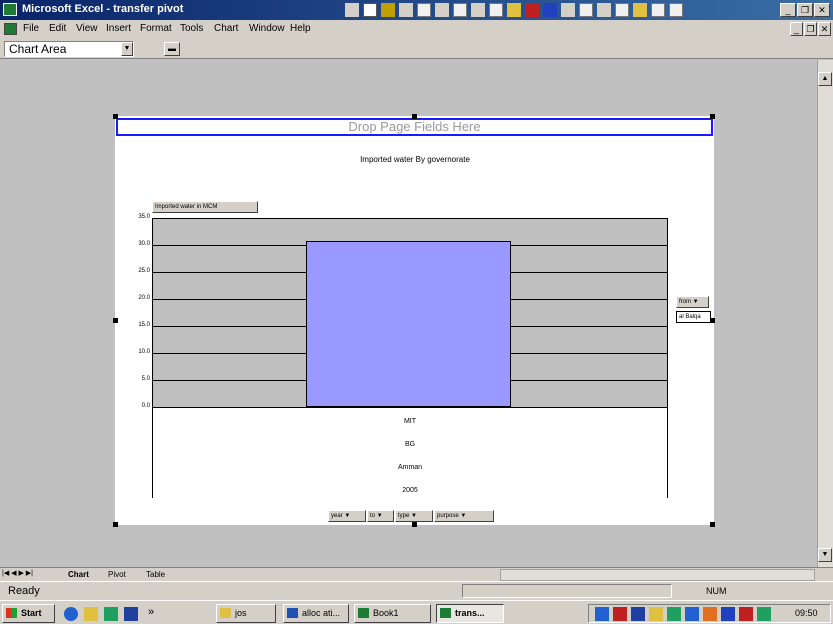 This screenshot has height=624, width=833. Describe the element at coordinates (17, 573) in the screenshot. I see `tab-scroll-buttons: |◀ ◀ ▶ ▶|` at that location.